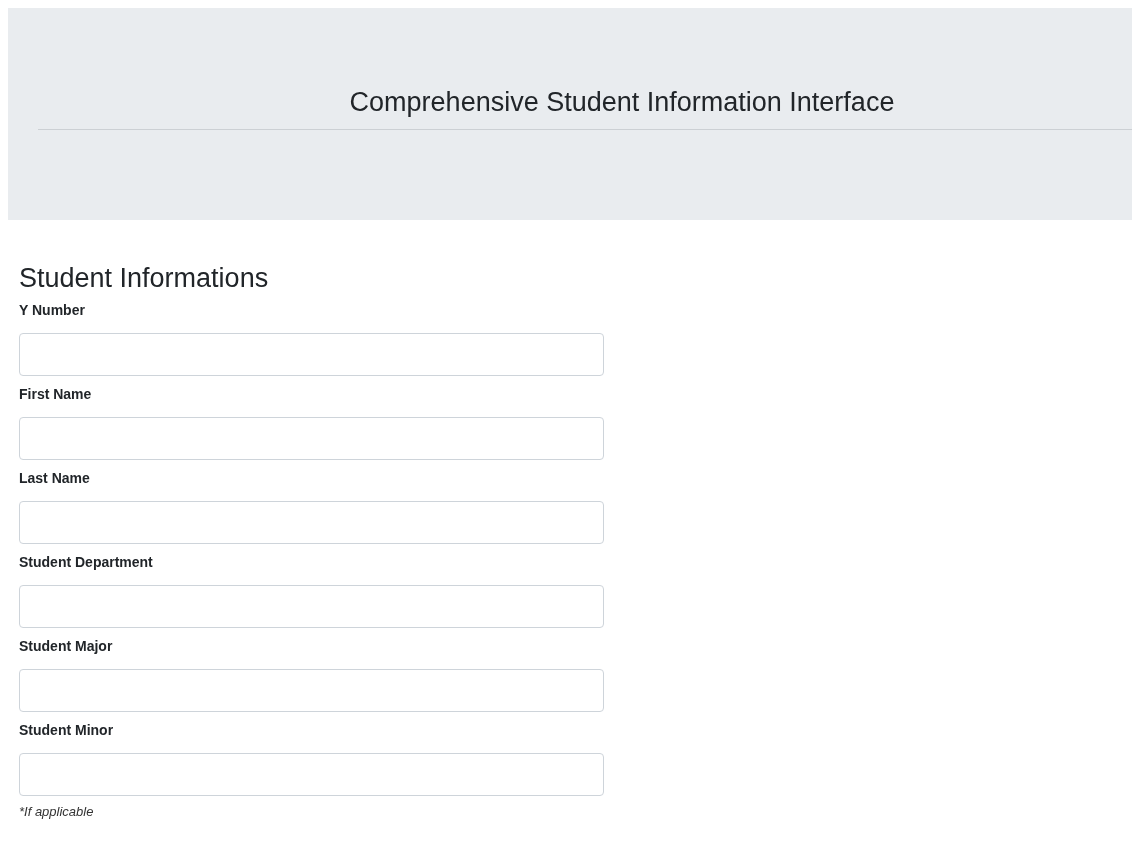 This screenshot has width=1132, height=854. What do you see at coordinates (144, 278) in the screenshot?
I see `section-heading: Student Informations` at bounding box center [144, 278].